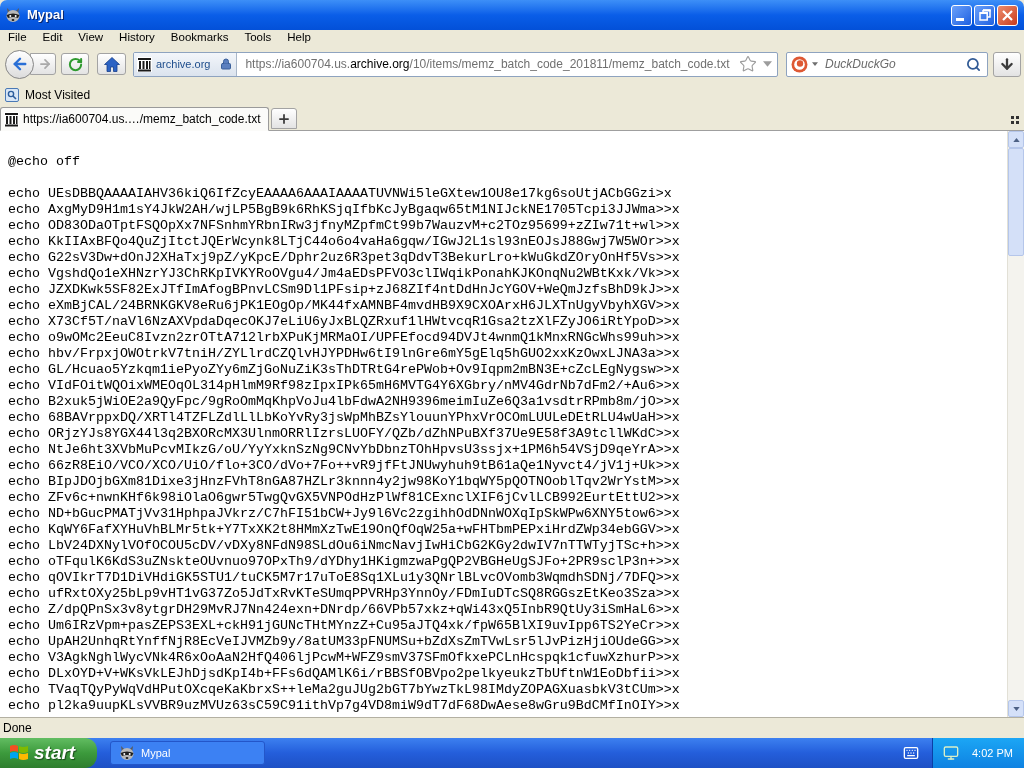  What do you see at coordinates (951, 753) in the screenshot?
I see `monitor-icon` at bounding box center [951, 753].